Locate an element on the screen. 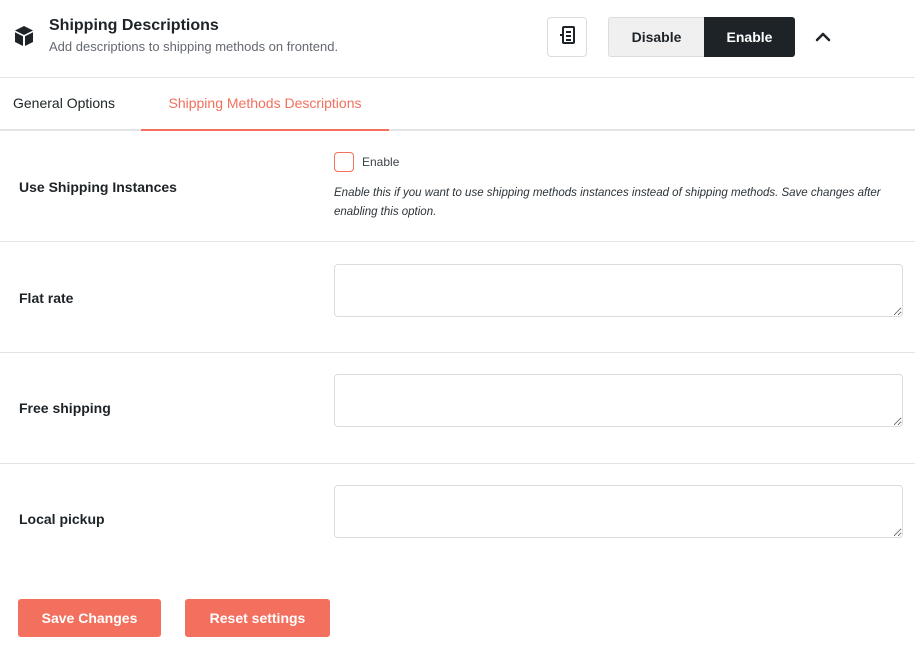 This screenshot has height=653, width=915. free-shipping-description-input is located at coordinates (618, 400).